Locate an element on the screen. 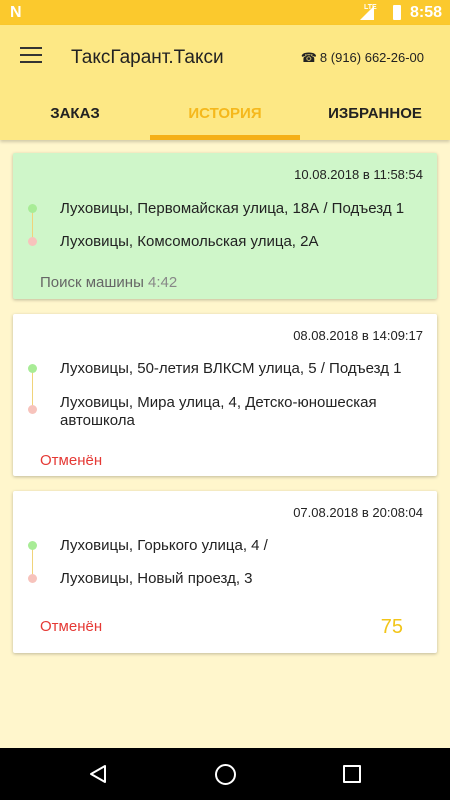 Image resolution: width=450 pixels, height=800 pixels. phone-icon: ☎ is located at coordinates (308, 57).